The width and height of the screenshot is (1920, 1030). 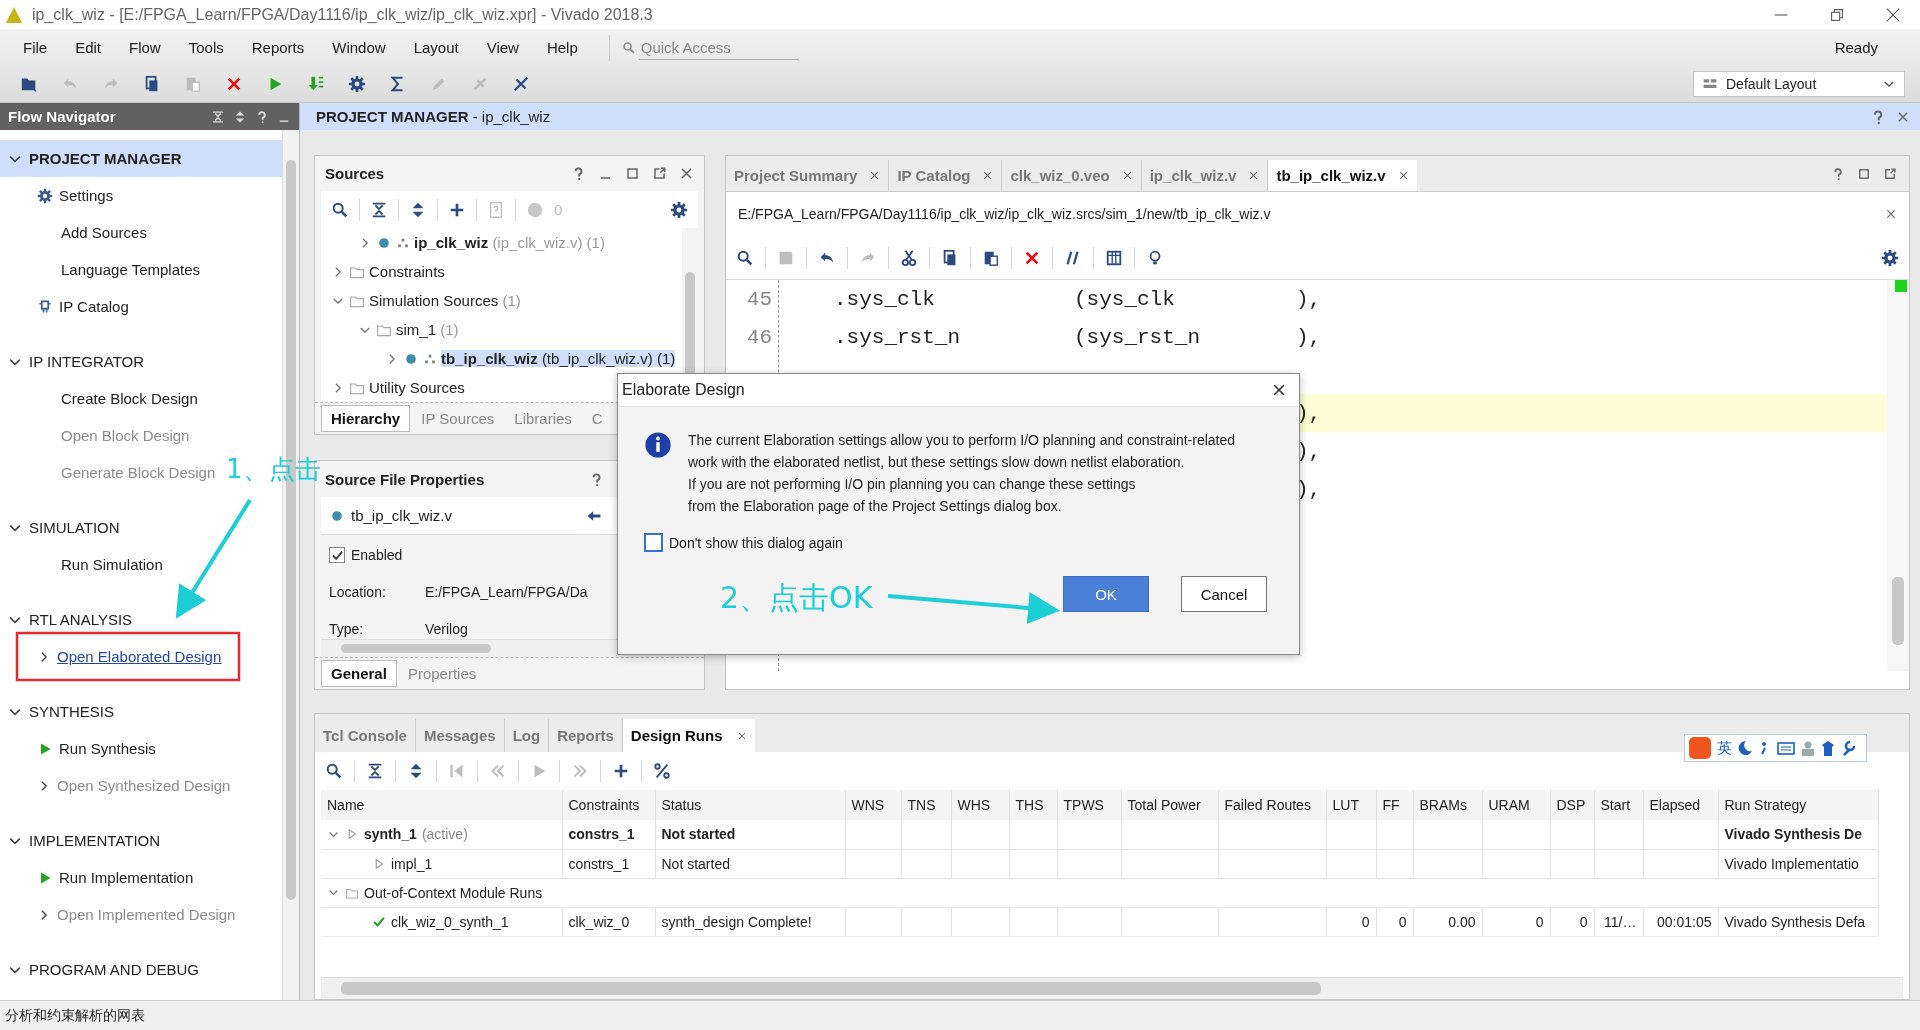 I want to click on section-header: IP INTEGRATOR, so click(x=141, y=361).